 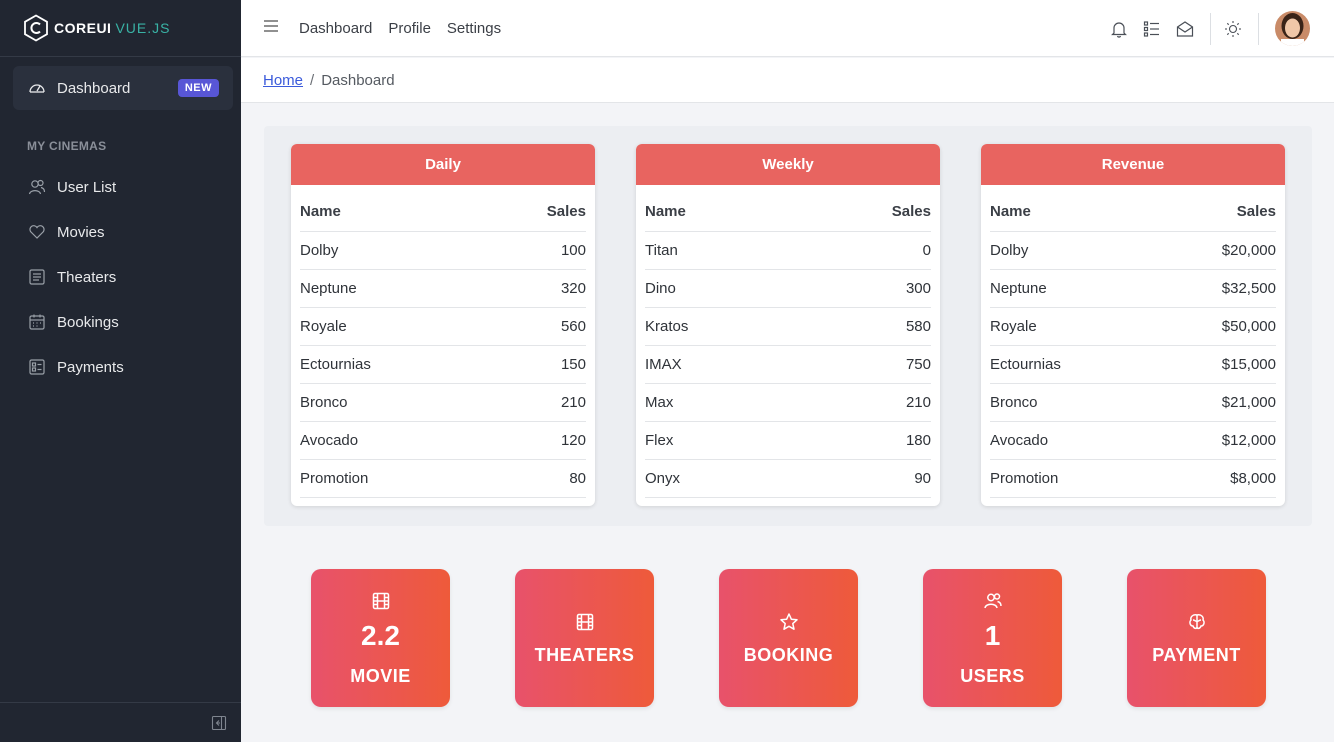 What do you see at coordinates (283, 80) in the screenshot?
I see `breadcrumb-home-link: Home` at bounding box center [283, 80].